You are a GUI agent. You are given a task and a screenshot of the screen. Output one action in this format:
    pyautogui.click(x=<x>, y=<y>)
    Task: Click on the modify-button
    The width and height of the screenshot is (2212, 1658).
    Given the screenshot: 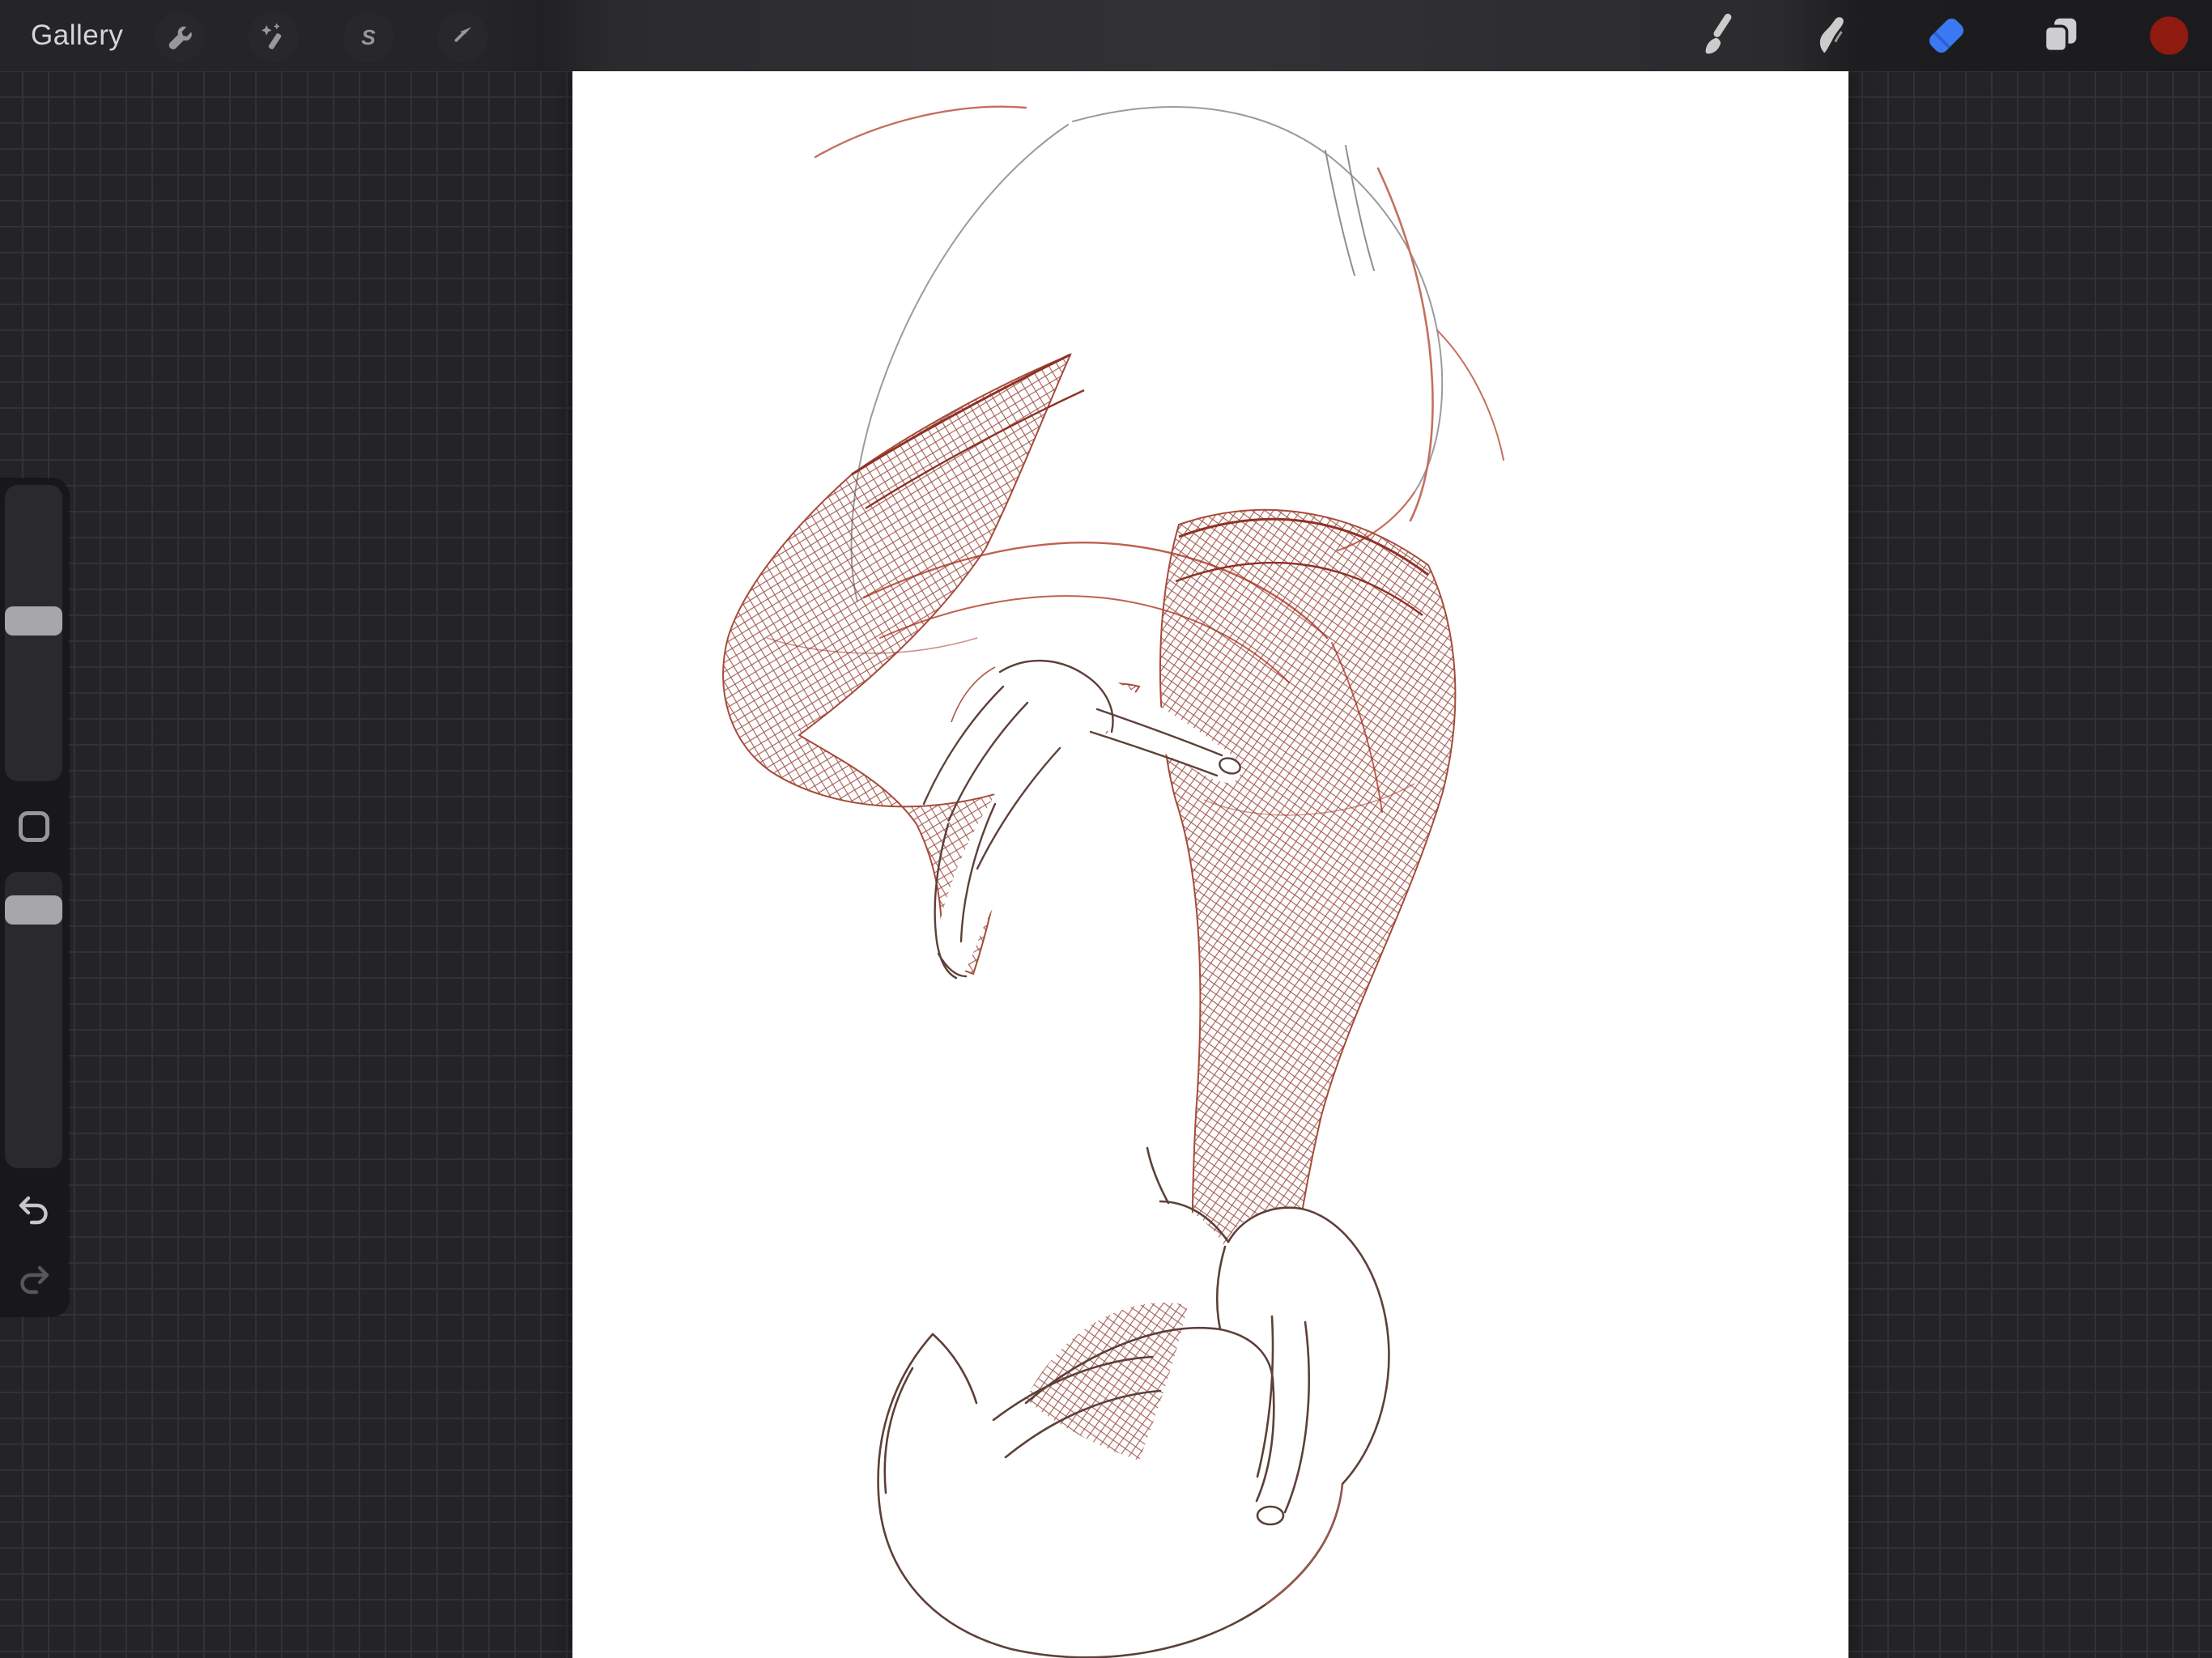 What is the action you would take?
    pyautogui.click(x=34, y=826)
    